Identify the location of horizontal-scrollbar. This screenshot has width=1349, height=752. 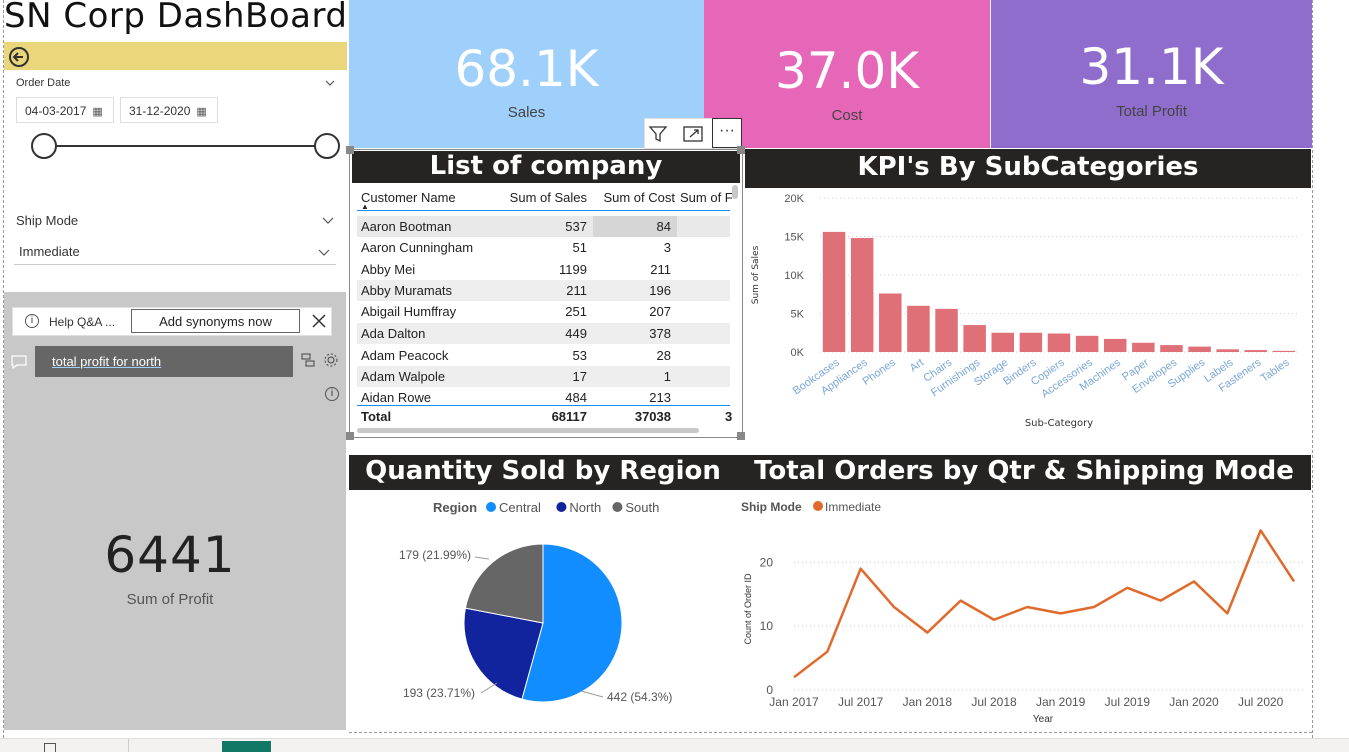
(528, 430).